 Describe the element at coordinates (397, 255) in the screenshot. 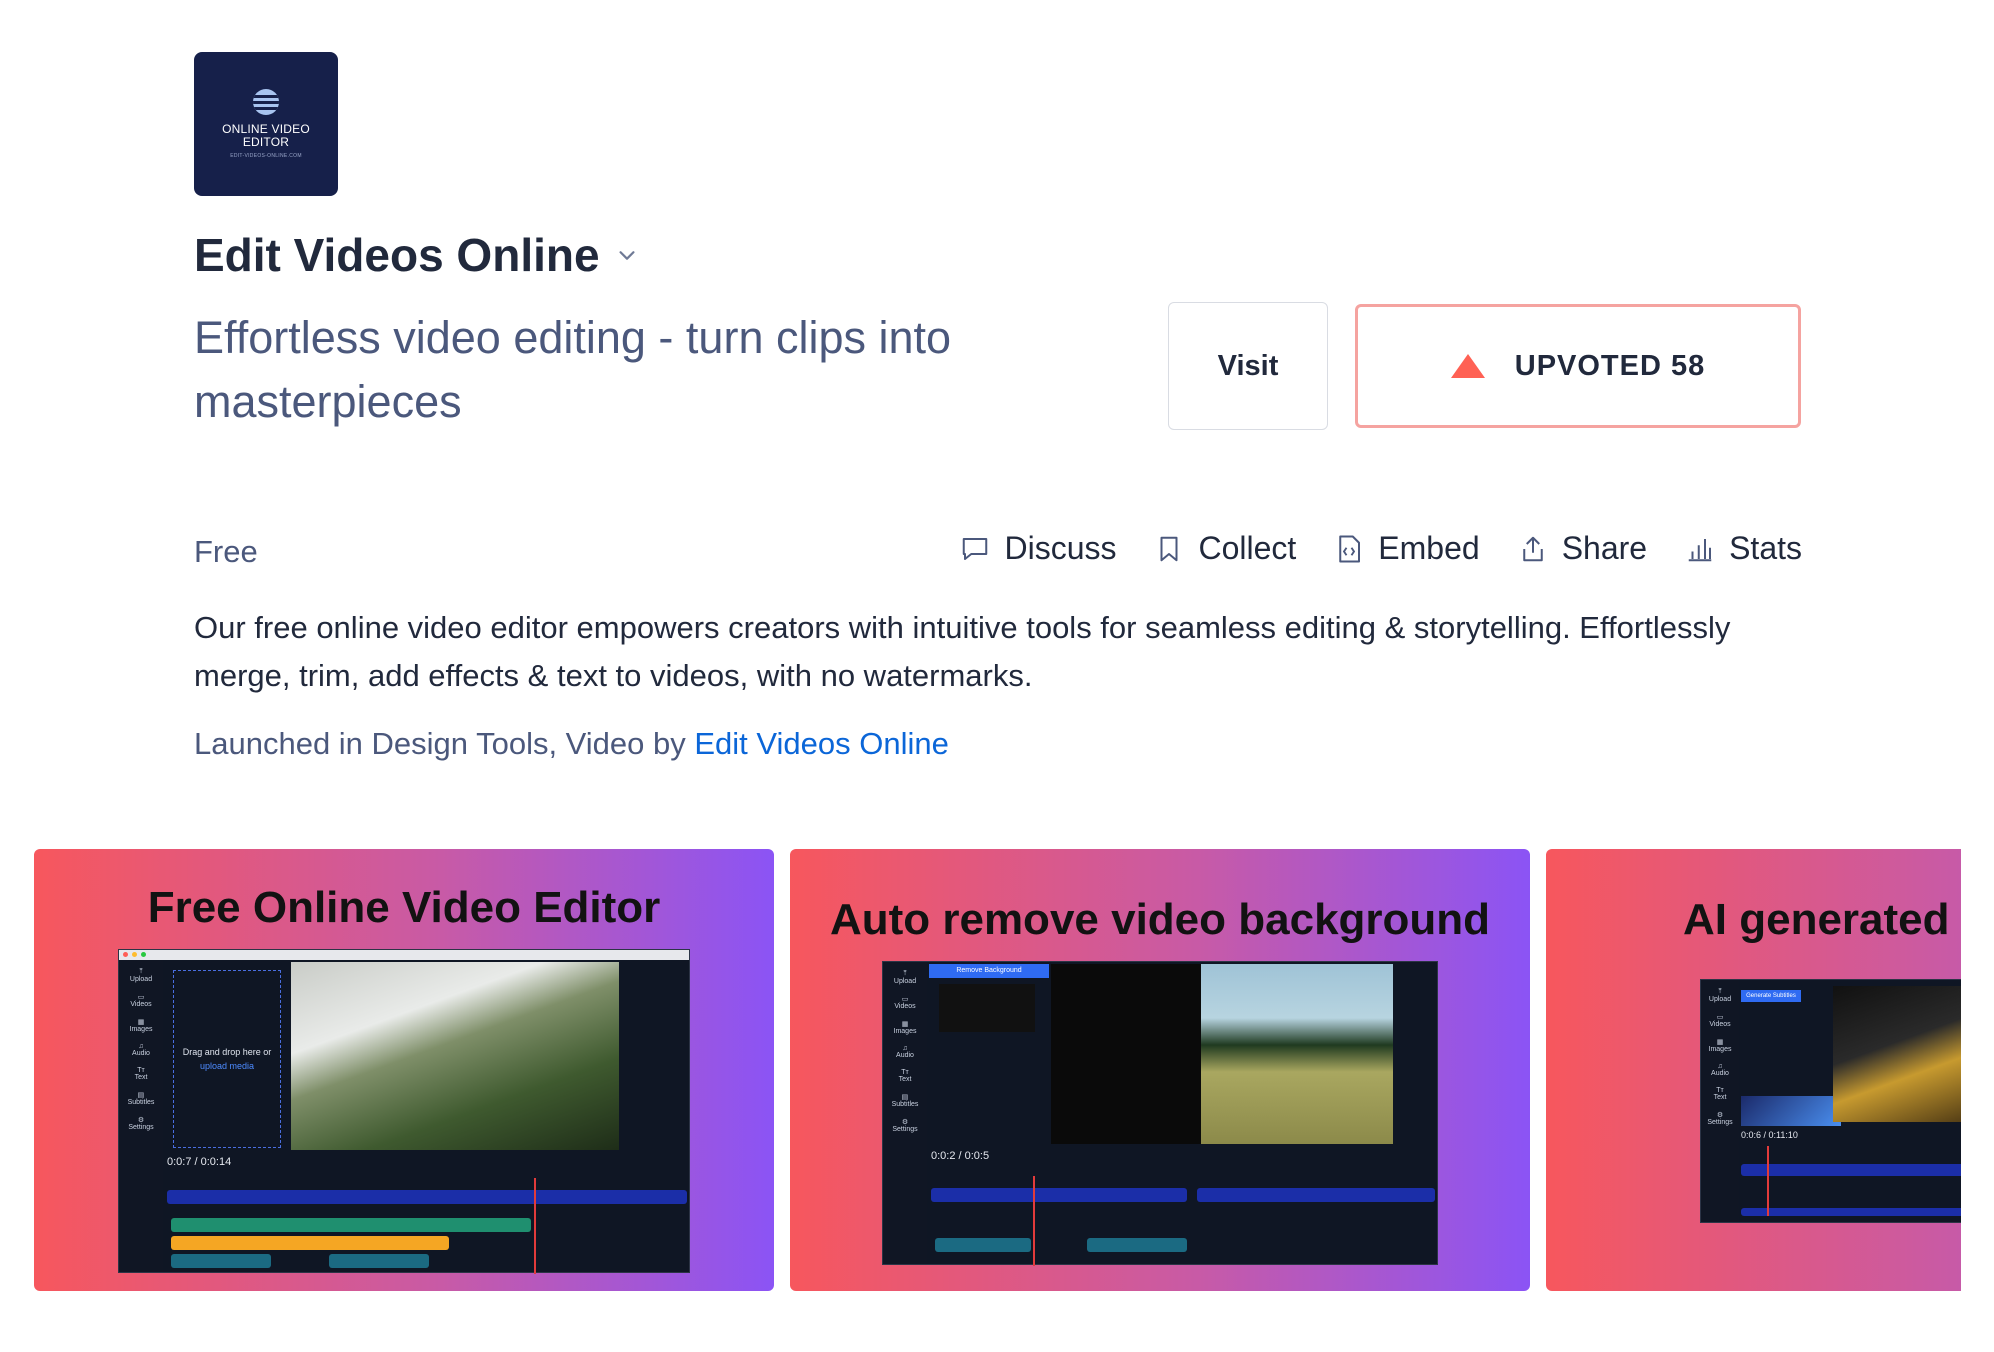

I see `product-title: Edit Videos Online` at that location.